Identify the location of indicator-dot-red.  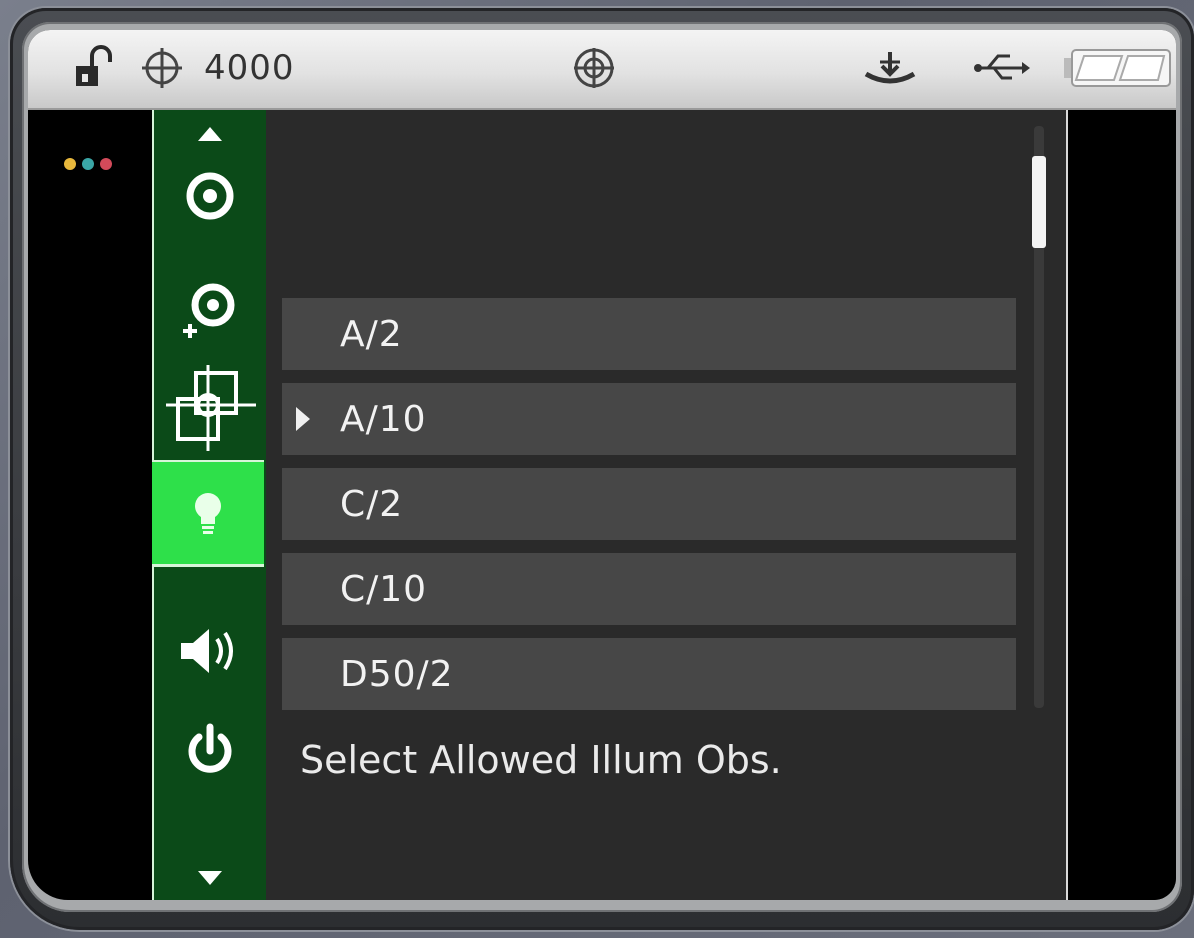
(106, 164).